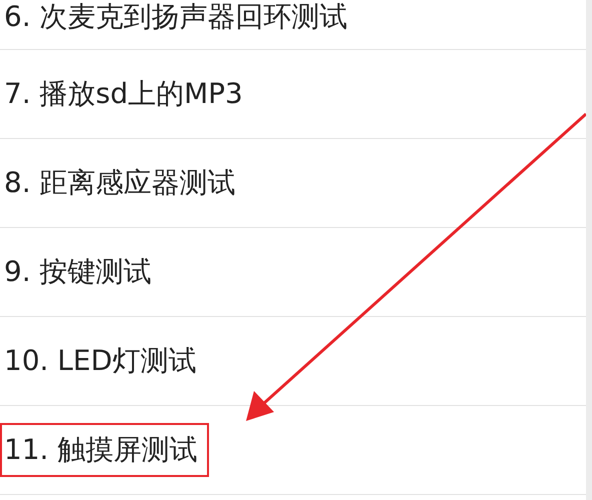 The height and width of the screenshot is (500, 592). What do you see at coordinates (105, 450) in the screenshot?
I see `list-item: 11. 触摸屏测试` at bounding box center [105, 450].